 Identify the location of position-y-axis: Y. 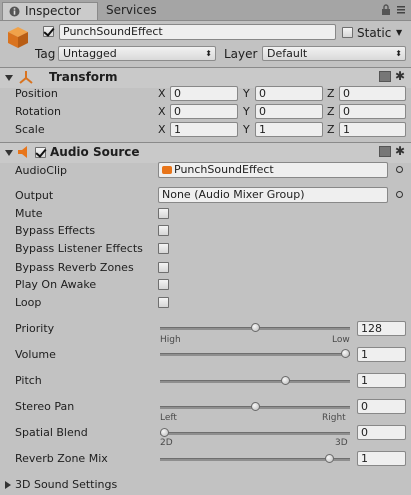
(246, 93).